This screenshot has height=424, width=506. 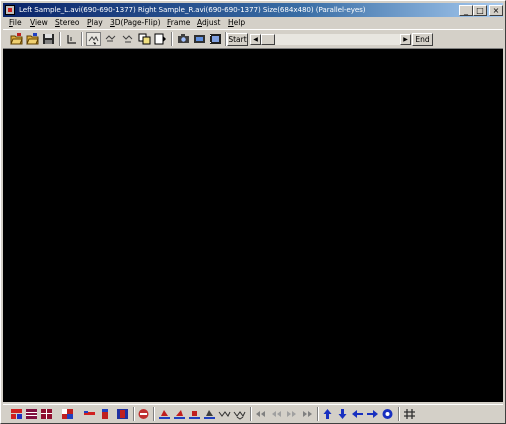 What do you see at coordinates (67, 414) in the screenshot?
I see `palette-icon` at bounding box center [67, 414].